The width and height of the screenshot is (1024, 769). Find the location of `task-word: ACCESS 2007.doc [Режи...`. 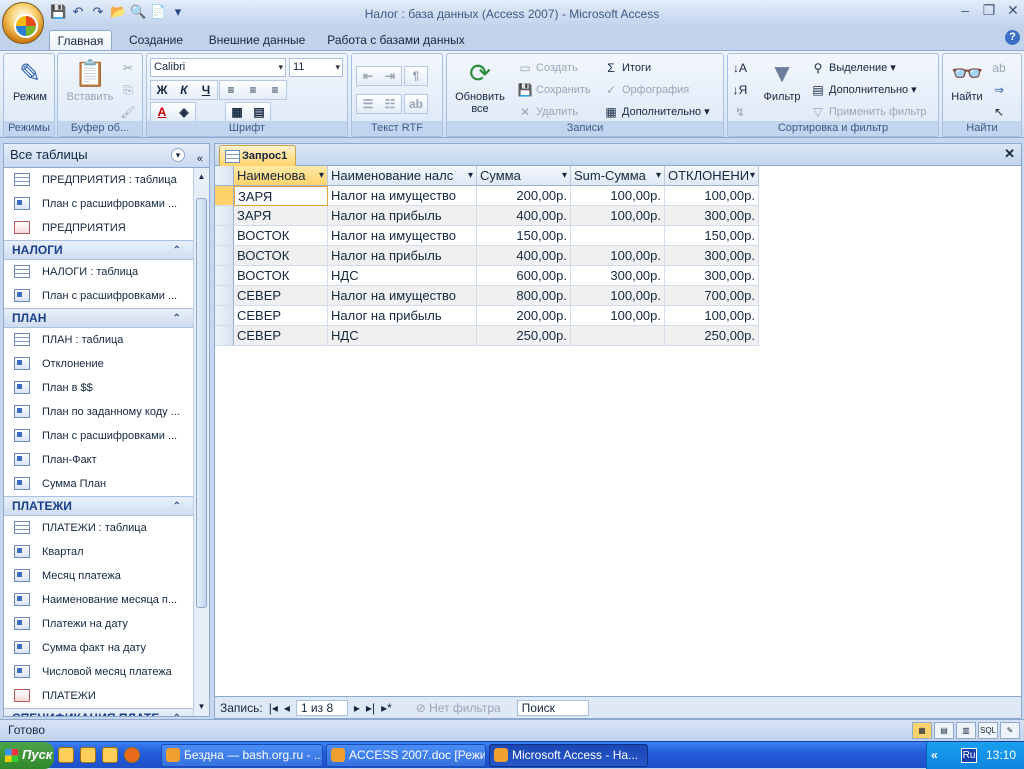

task-word: ACCESS 2007.doc [Режи... is located at coordinates (406, 755).